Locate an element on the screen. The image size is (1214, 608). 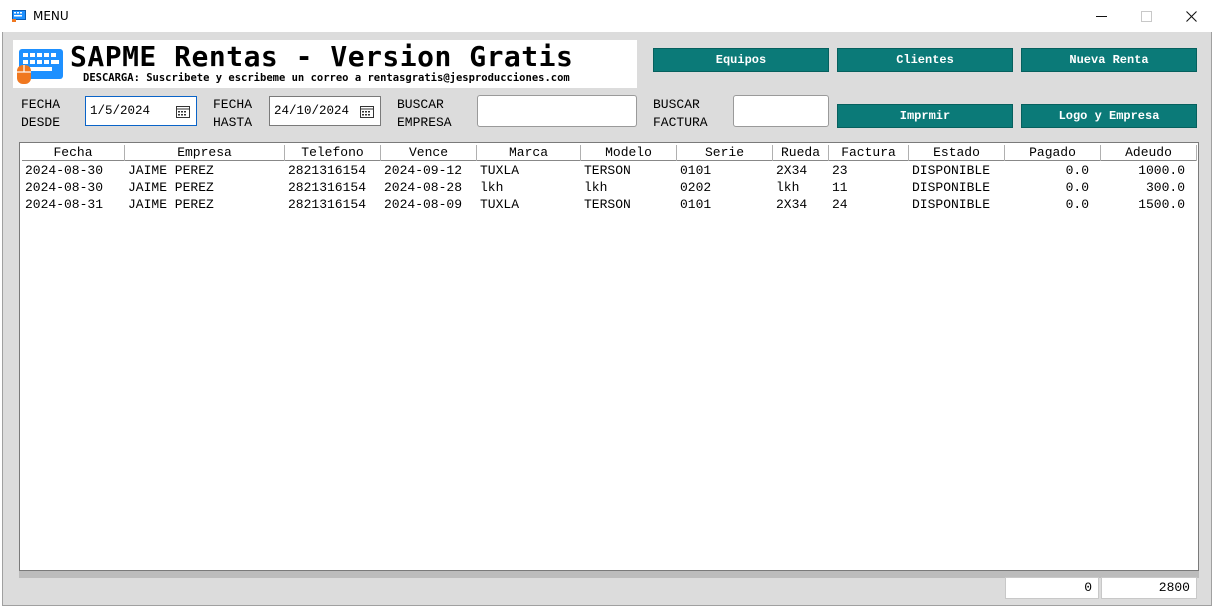
total-pagado: 0 is located at coordinates (1052, 588).